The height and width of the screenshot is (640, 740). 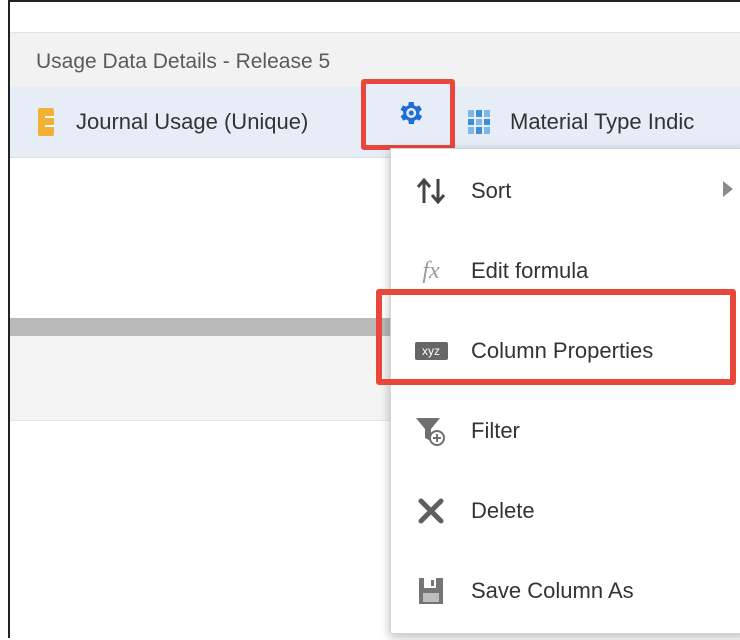 I want to click on menu-item-label: Edit formula, so click(x=530, y=270).